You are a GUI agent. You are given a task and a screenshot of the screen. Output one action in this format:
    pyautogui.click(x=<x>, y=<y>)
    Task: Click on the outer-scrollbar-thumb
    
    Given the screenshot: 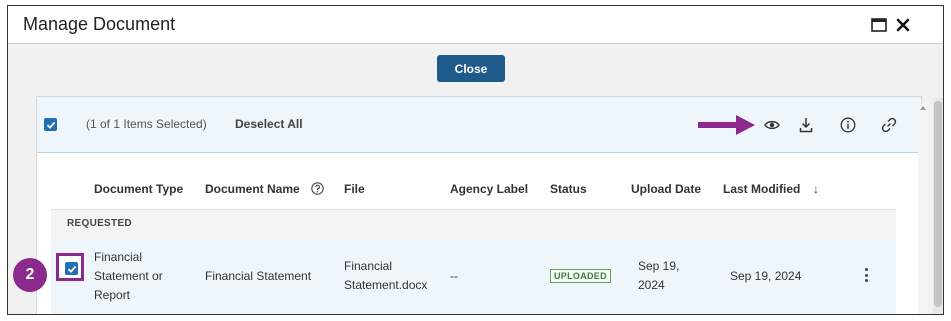 What is the action you would take?
    pyautogui.click(x=938, y=204)
    